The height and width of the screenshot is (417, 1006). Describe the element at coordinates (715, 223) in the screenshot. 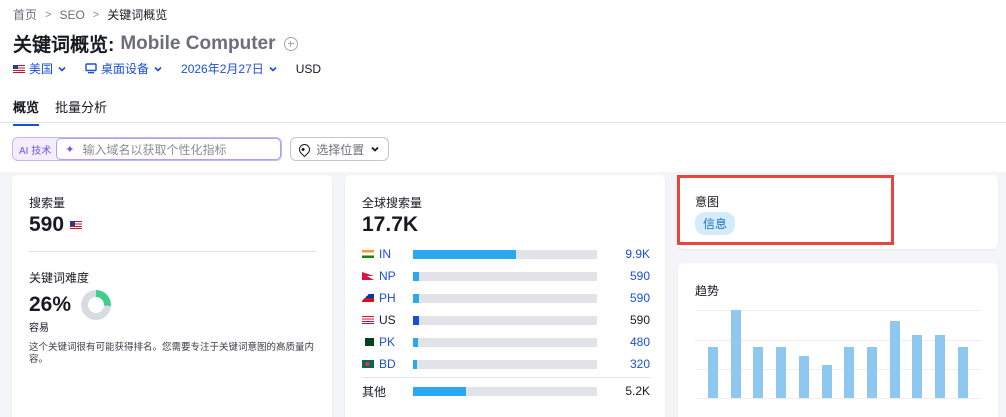

I see `intent-badge: 信息` at that location.